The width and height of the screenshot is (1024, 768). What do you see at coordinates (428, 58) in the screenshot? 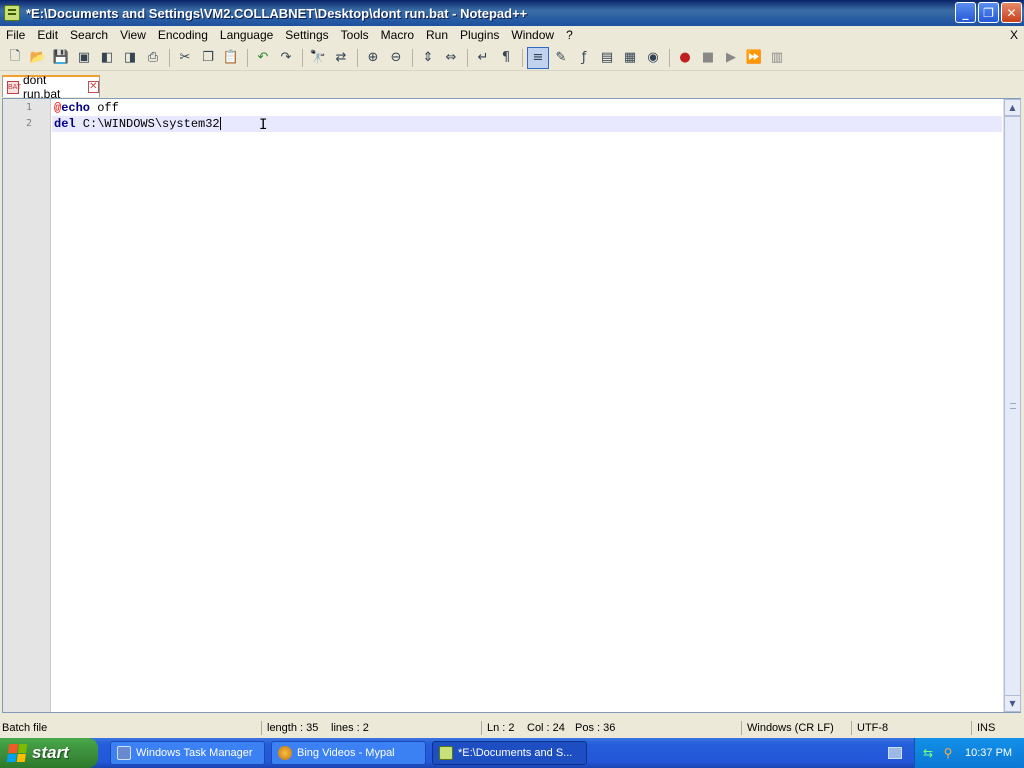
I see `sync-vertical-icon: ⇕` at bounding box center [428, 58].